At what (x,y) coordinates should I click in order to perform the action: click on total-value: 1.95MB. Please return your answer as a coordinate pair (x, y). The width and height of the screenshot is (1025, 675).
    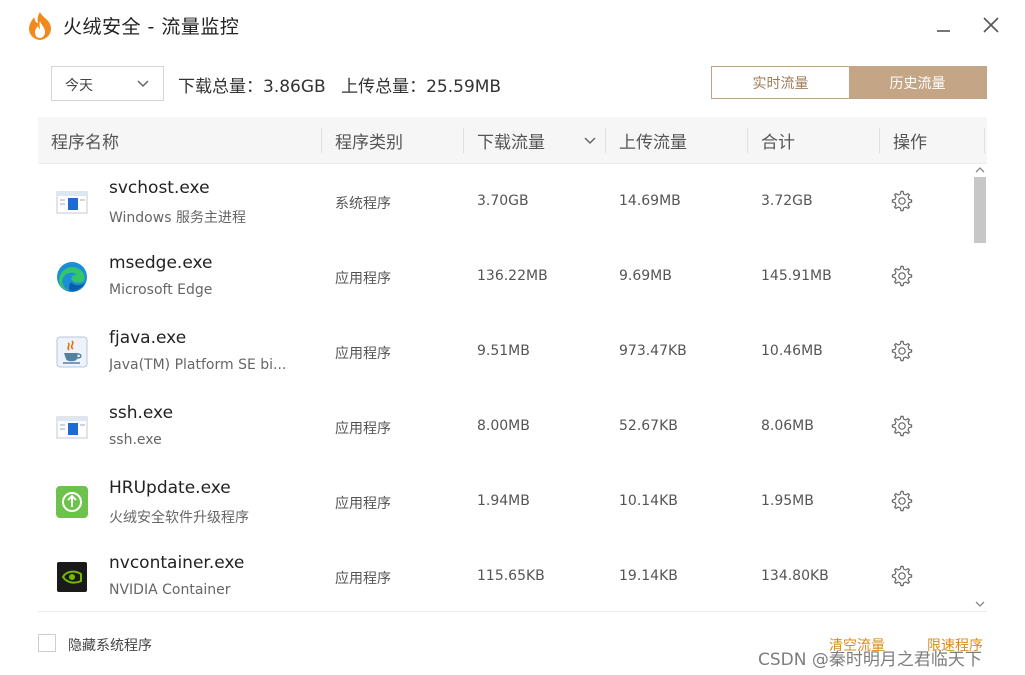
    Looking at the image, I should click on (787, 501).